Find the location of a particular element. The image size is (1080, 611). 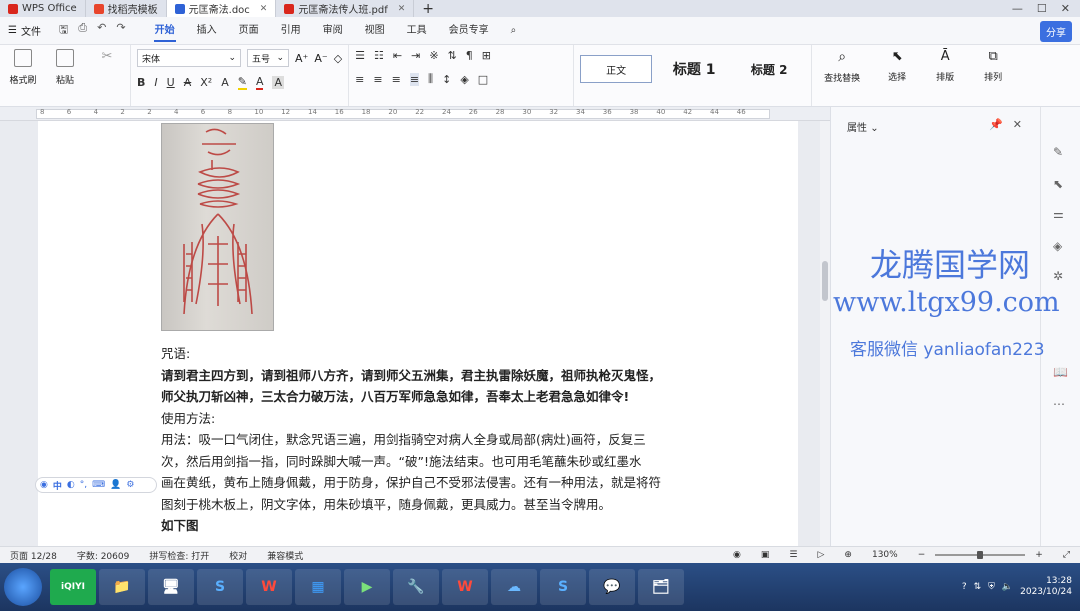

vertical-scrollbar is located at coordinates (825, 333).